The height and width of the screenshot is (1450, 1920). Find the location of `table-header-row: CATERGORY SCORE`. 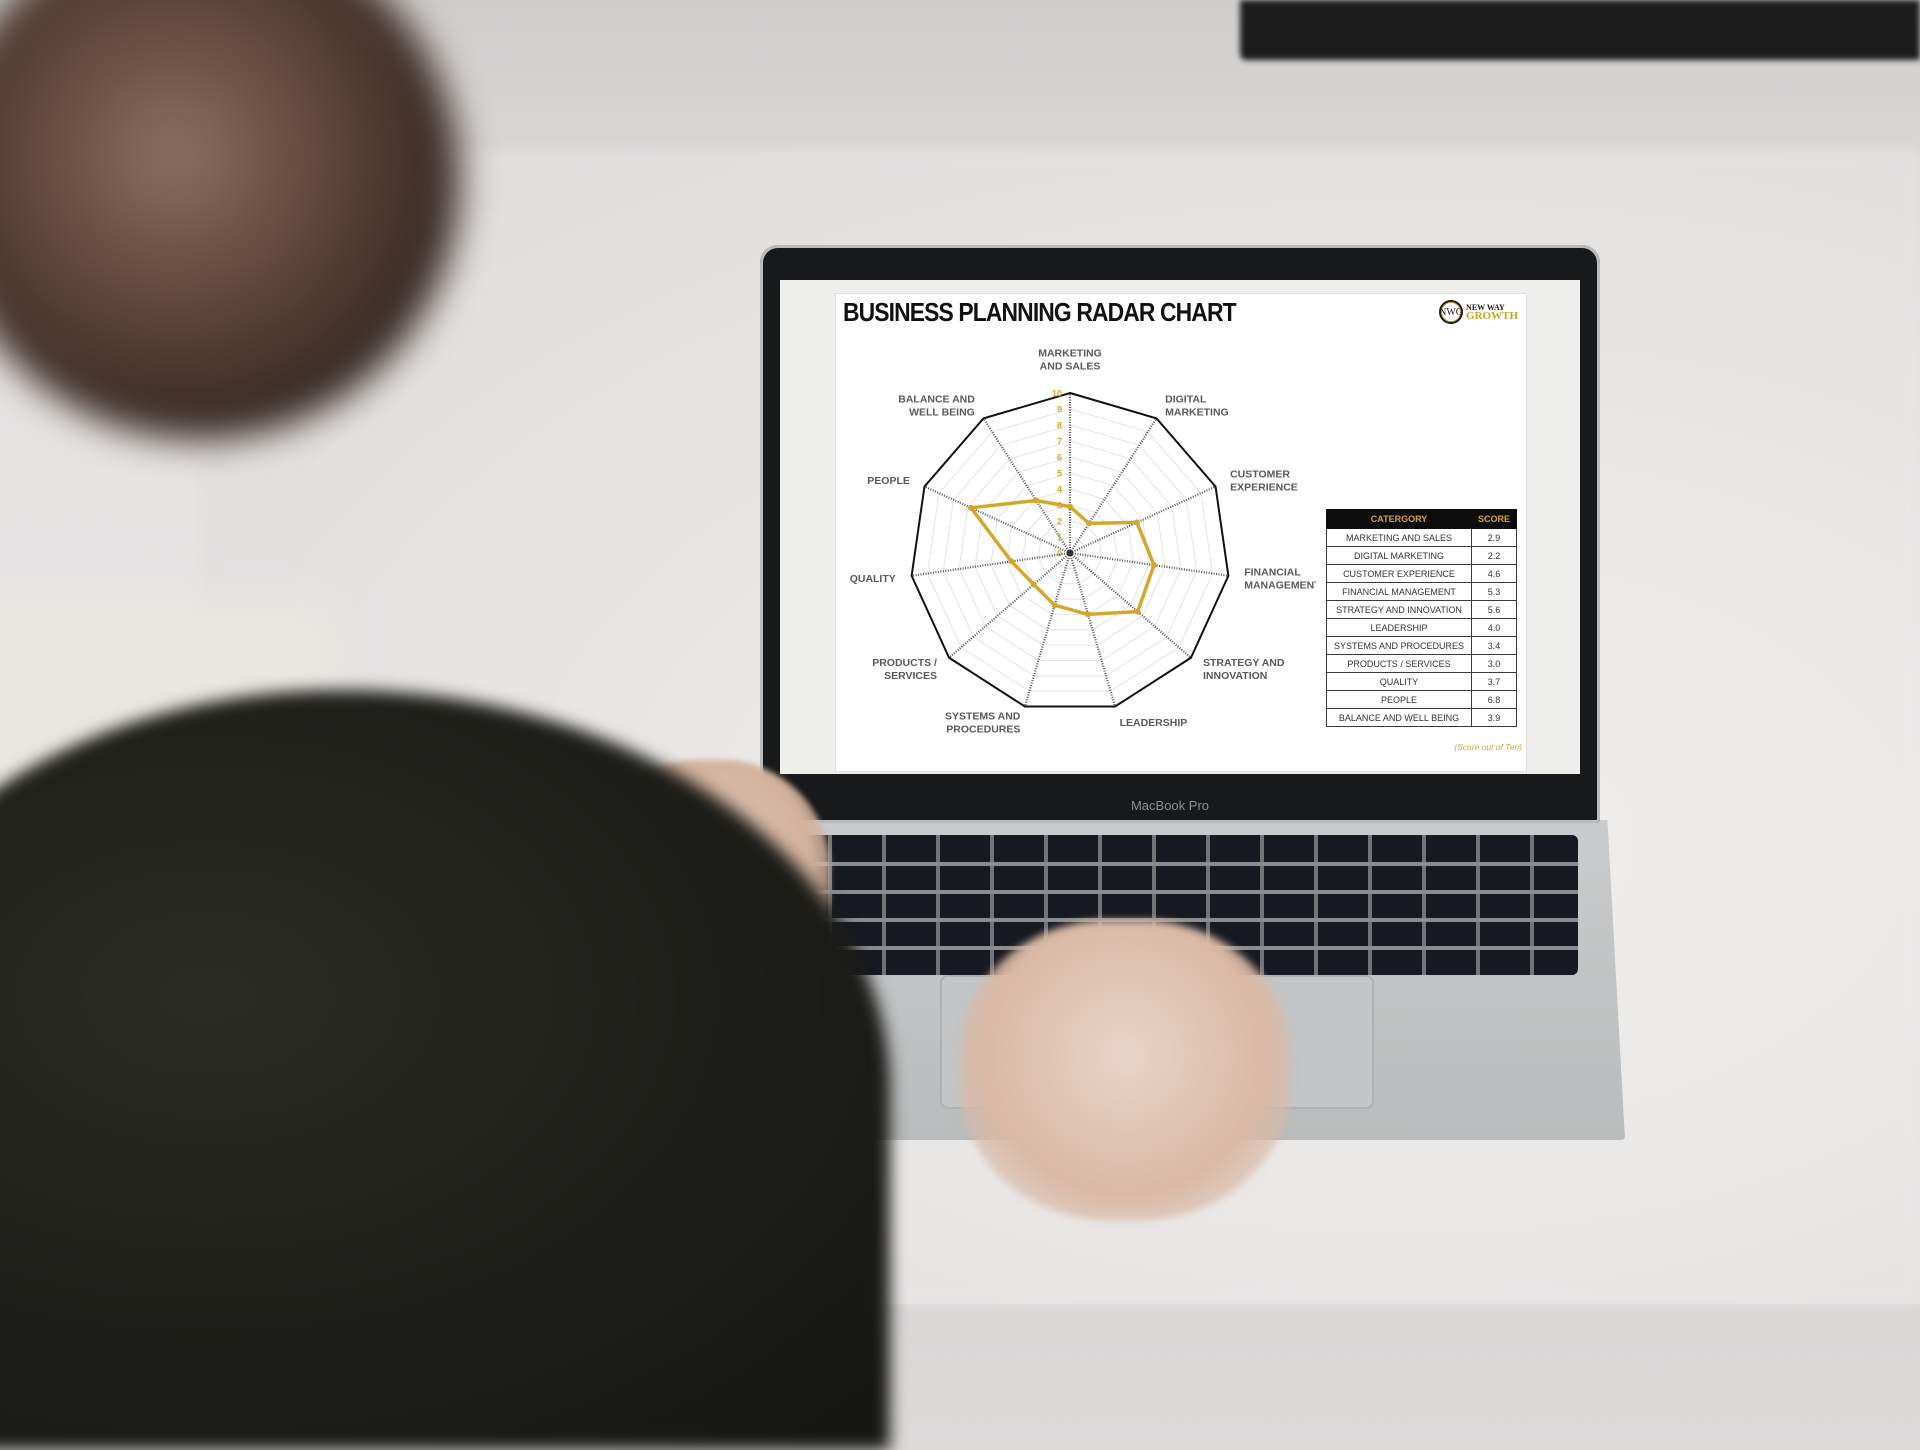

table-header-row: CATERGORY SCORE is located at coordinates (1422, 519).